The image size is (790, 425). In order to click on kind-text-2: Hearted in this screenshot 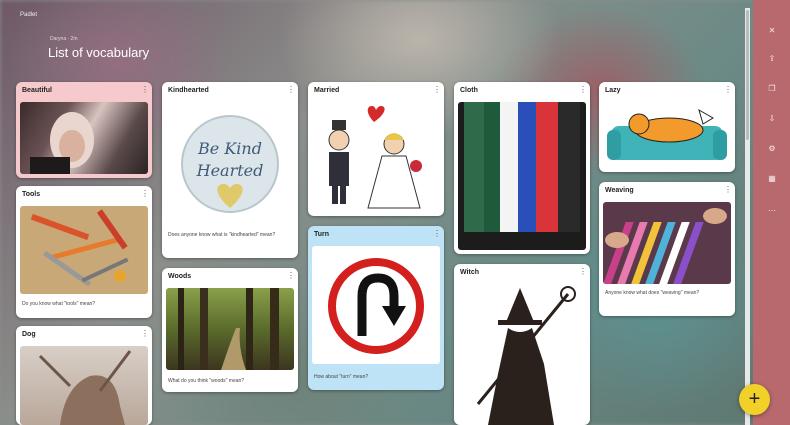, I will do `click(230, 170)`.